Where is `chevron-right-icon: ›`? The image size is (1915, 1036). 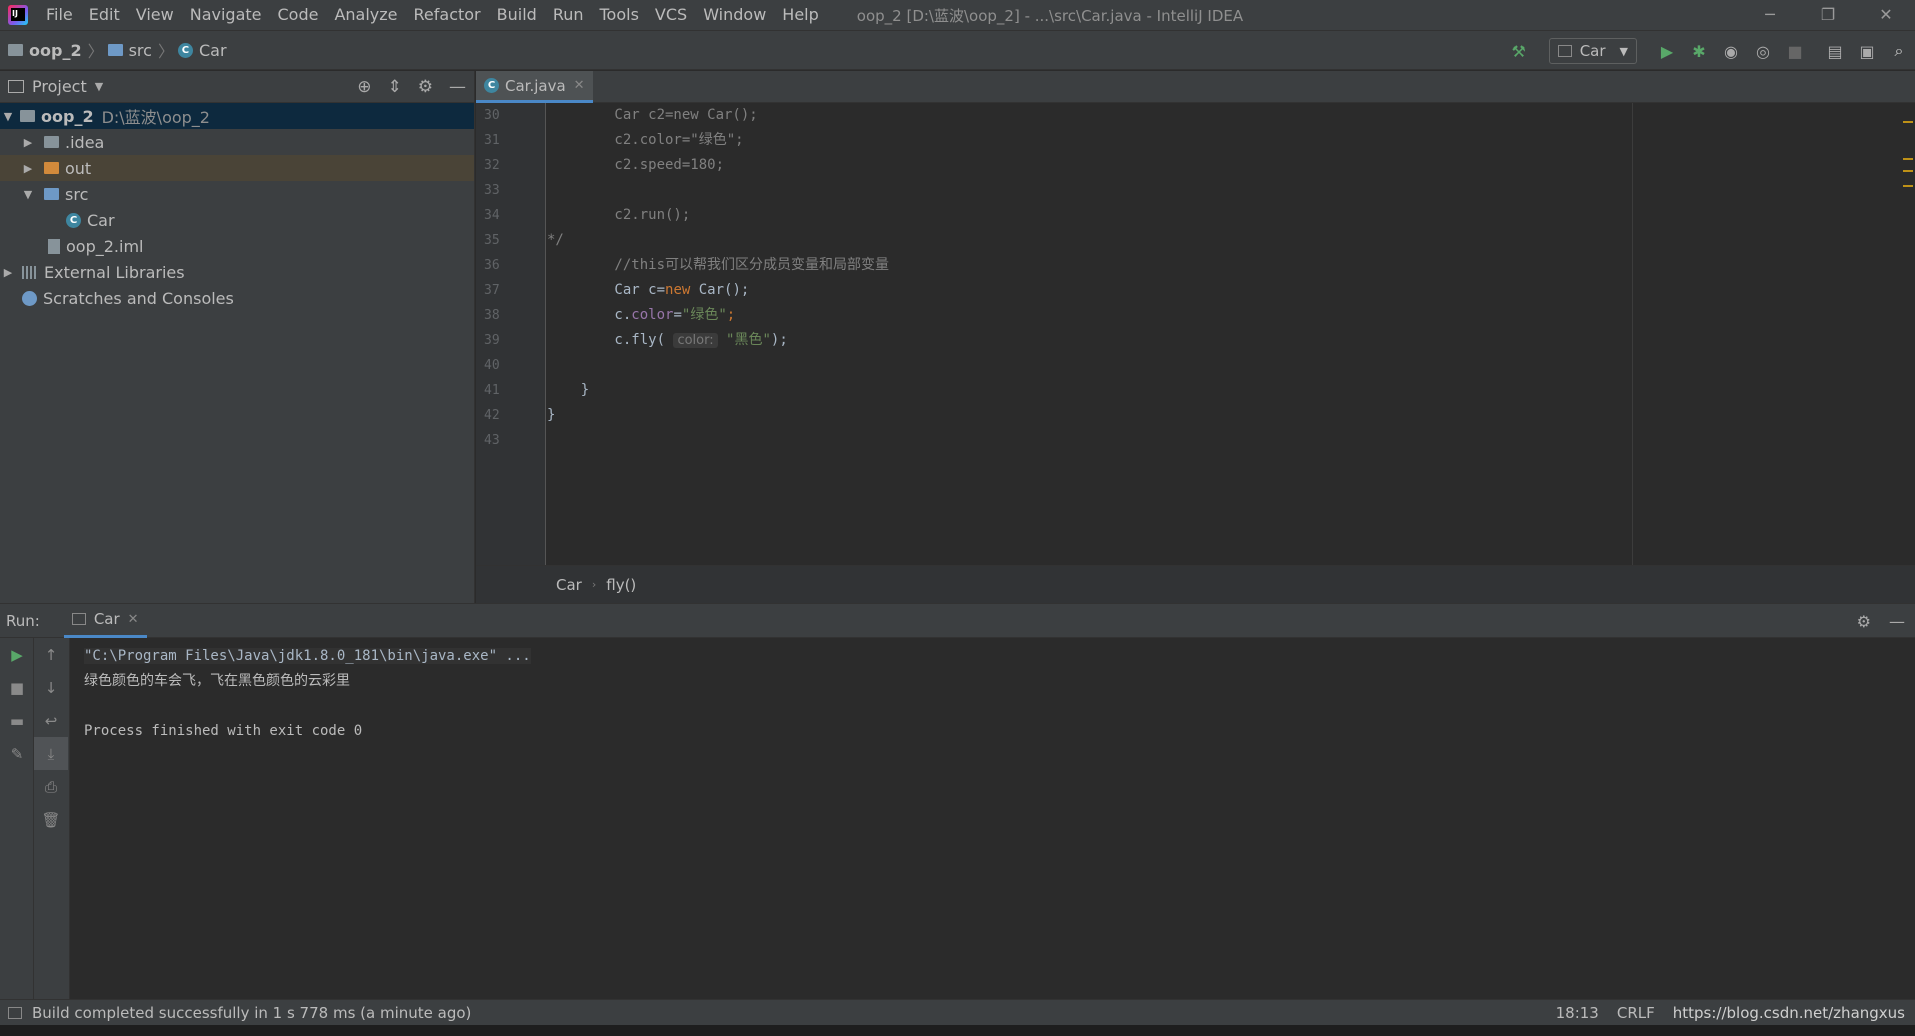
chevron-right-icon: › is located at coordinates (594, 584).